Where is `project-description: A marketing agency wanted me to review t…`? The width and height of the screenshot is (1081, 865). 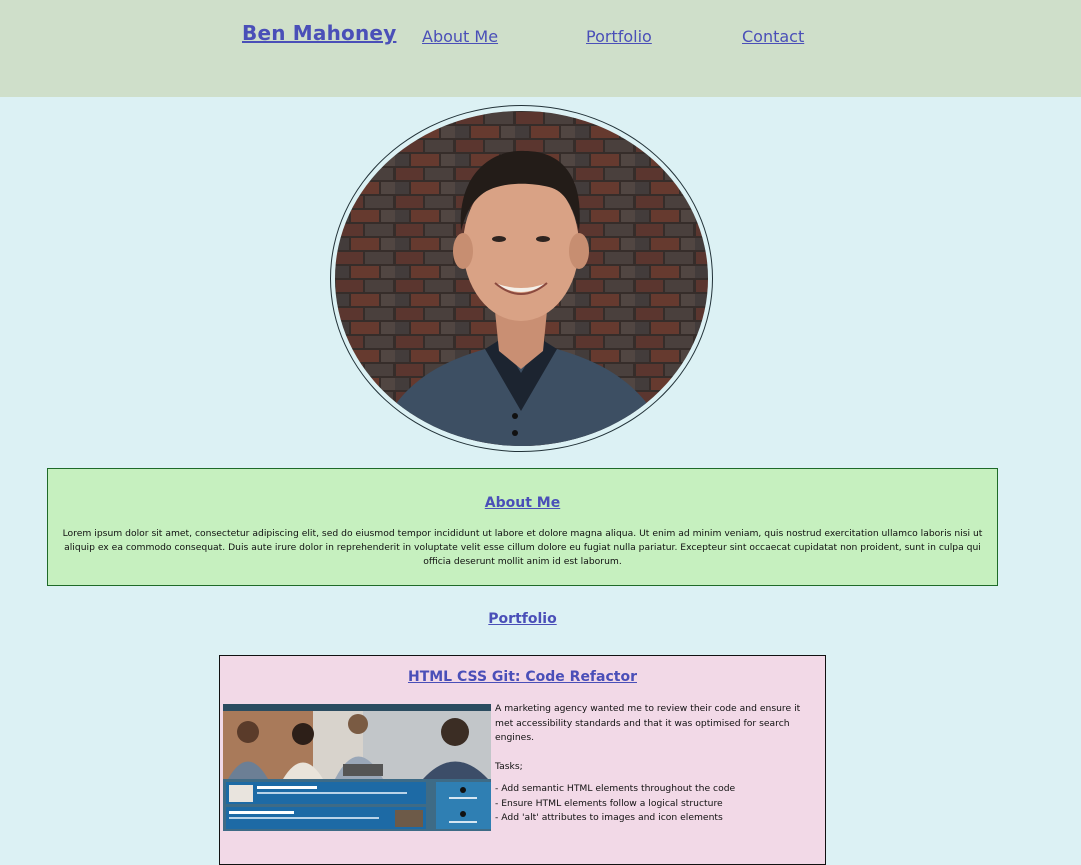 project-description: A marketing agency wanted me to review t… is located at coordinates (655, 764).